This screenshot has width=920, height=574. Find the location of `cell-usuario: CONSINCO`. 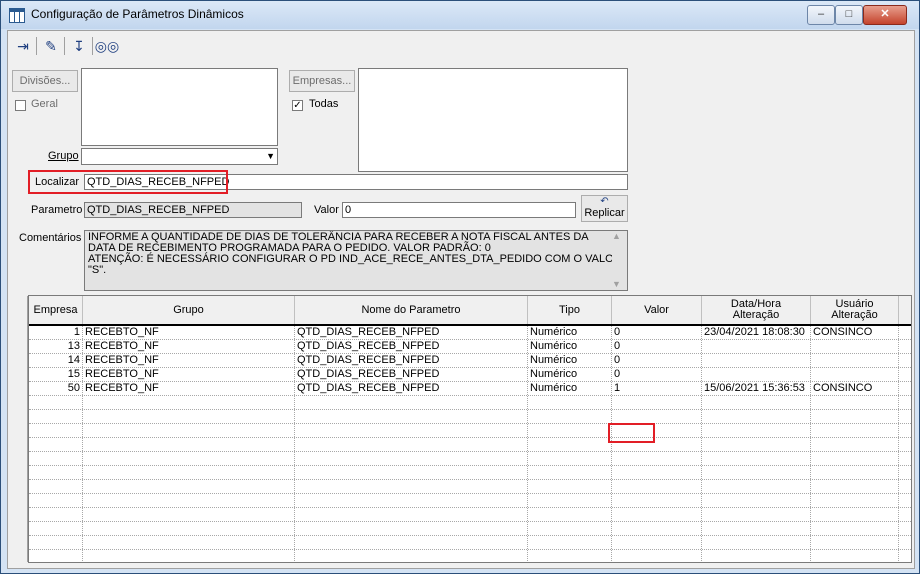

cell-usuario: CONSINCO is located at coordinates (855, 388).